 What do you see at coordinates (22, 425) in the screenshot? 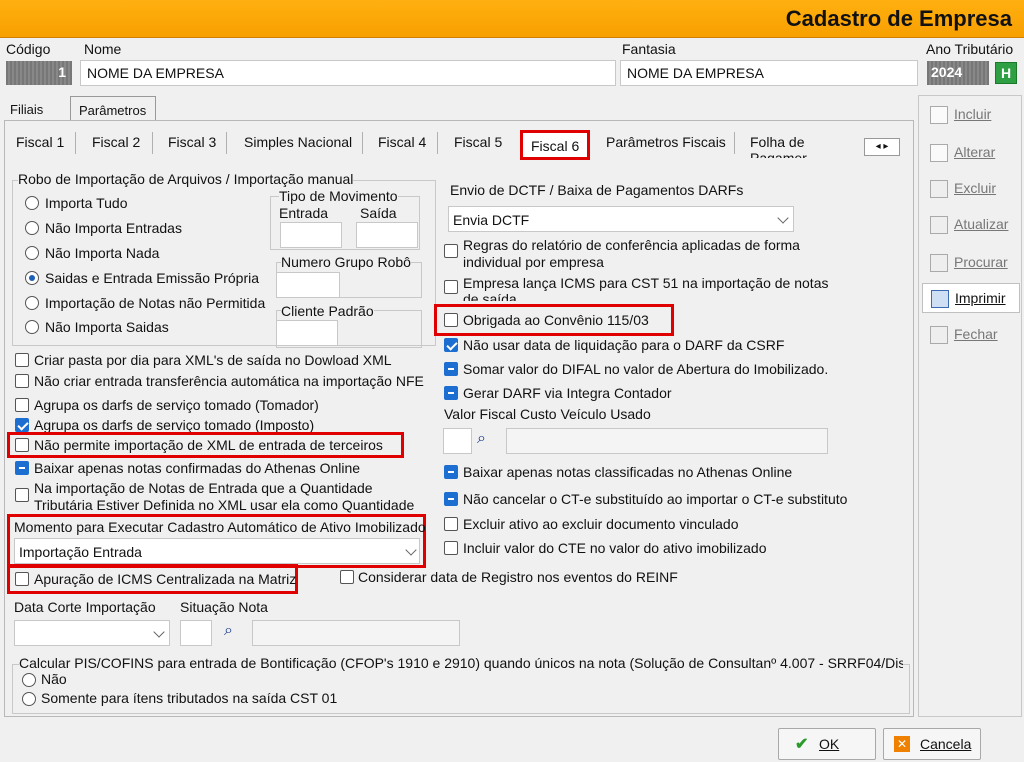
I see `cb-agrupa-imposto` at bounding box center [22, 425].